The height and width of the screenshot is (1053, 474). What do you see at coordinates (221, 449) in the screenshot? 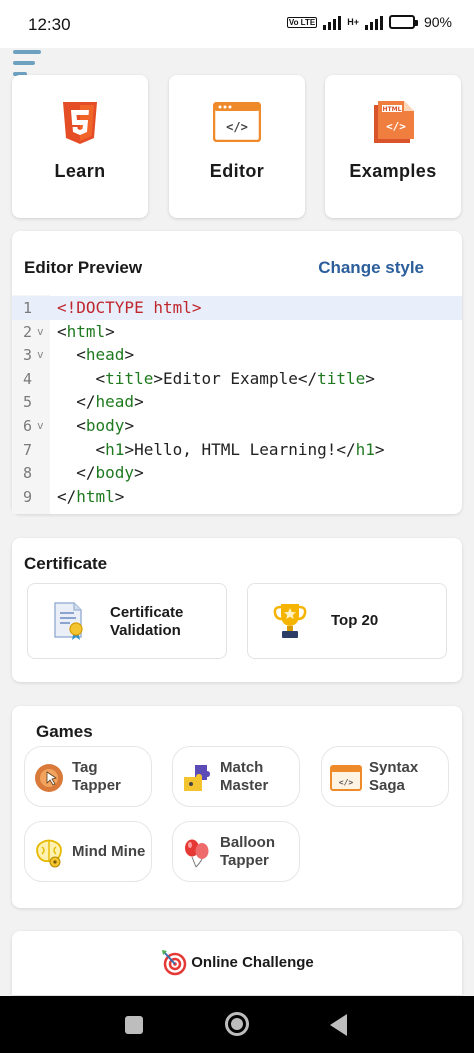
I see `code-text: <h1>Hello, HTML Learning!</h1>` at bounding box center [221, 449].